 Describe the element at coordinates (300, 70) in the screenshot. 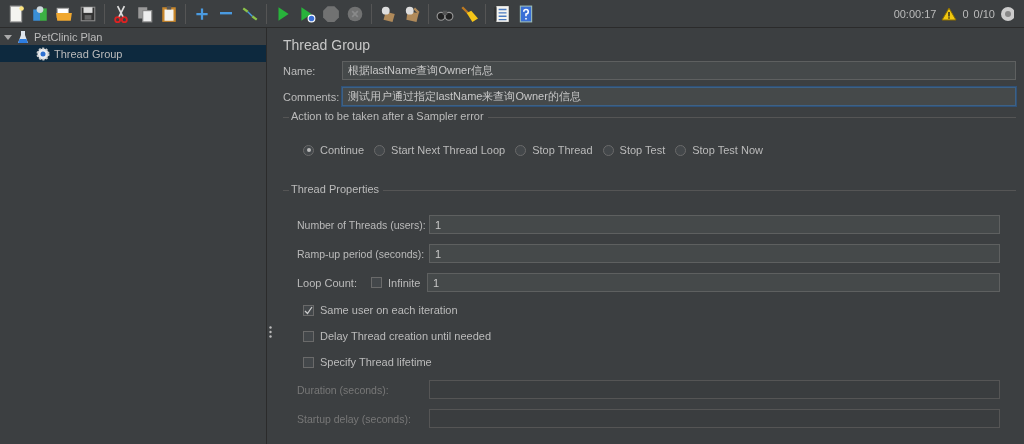

I see `field-label: Name:` at that location.